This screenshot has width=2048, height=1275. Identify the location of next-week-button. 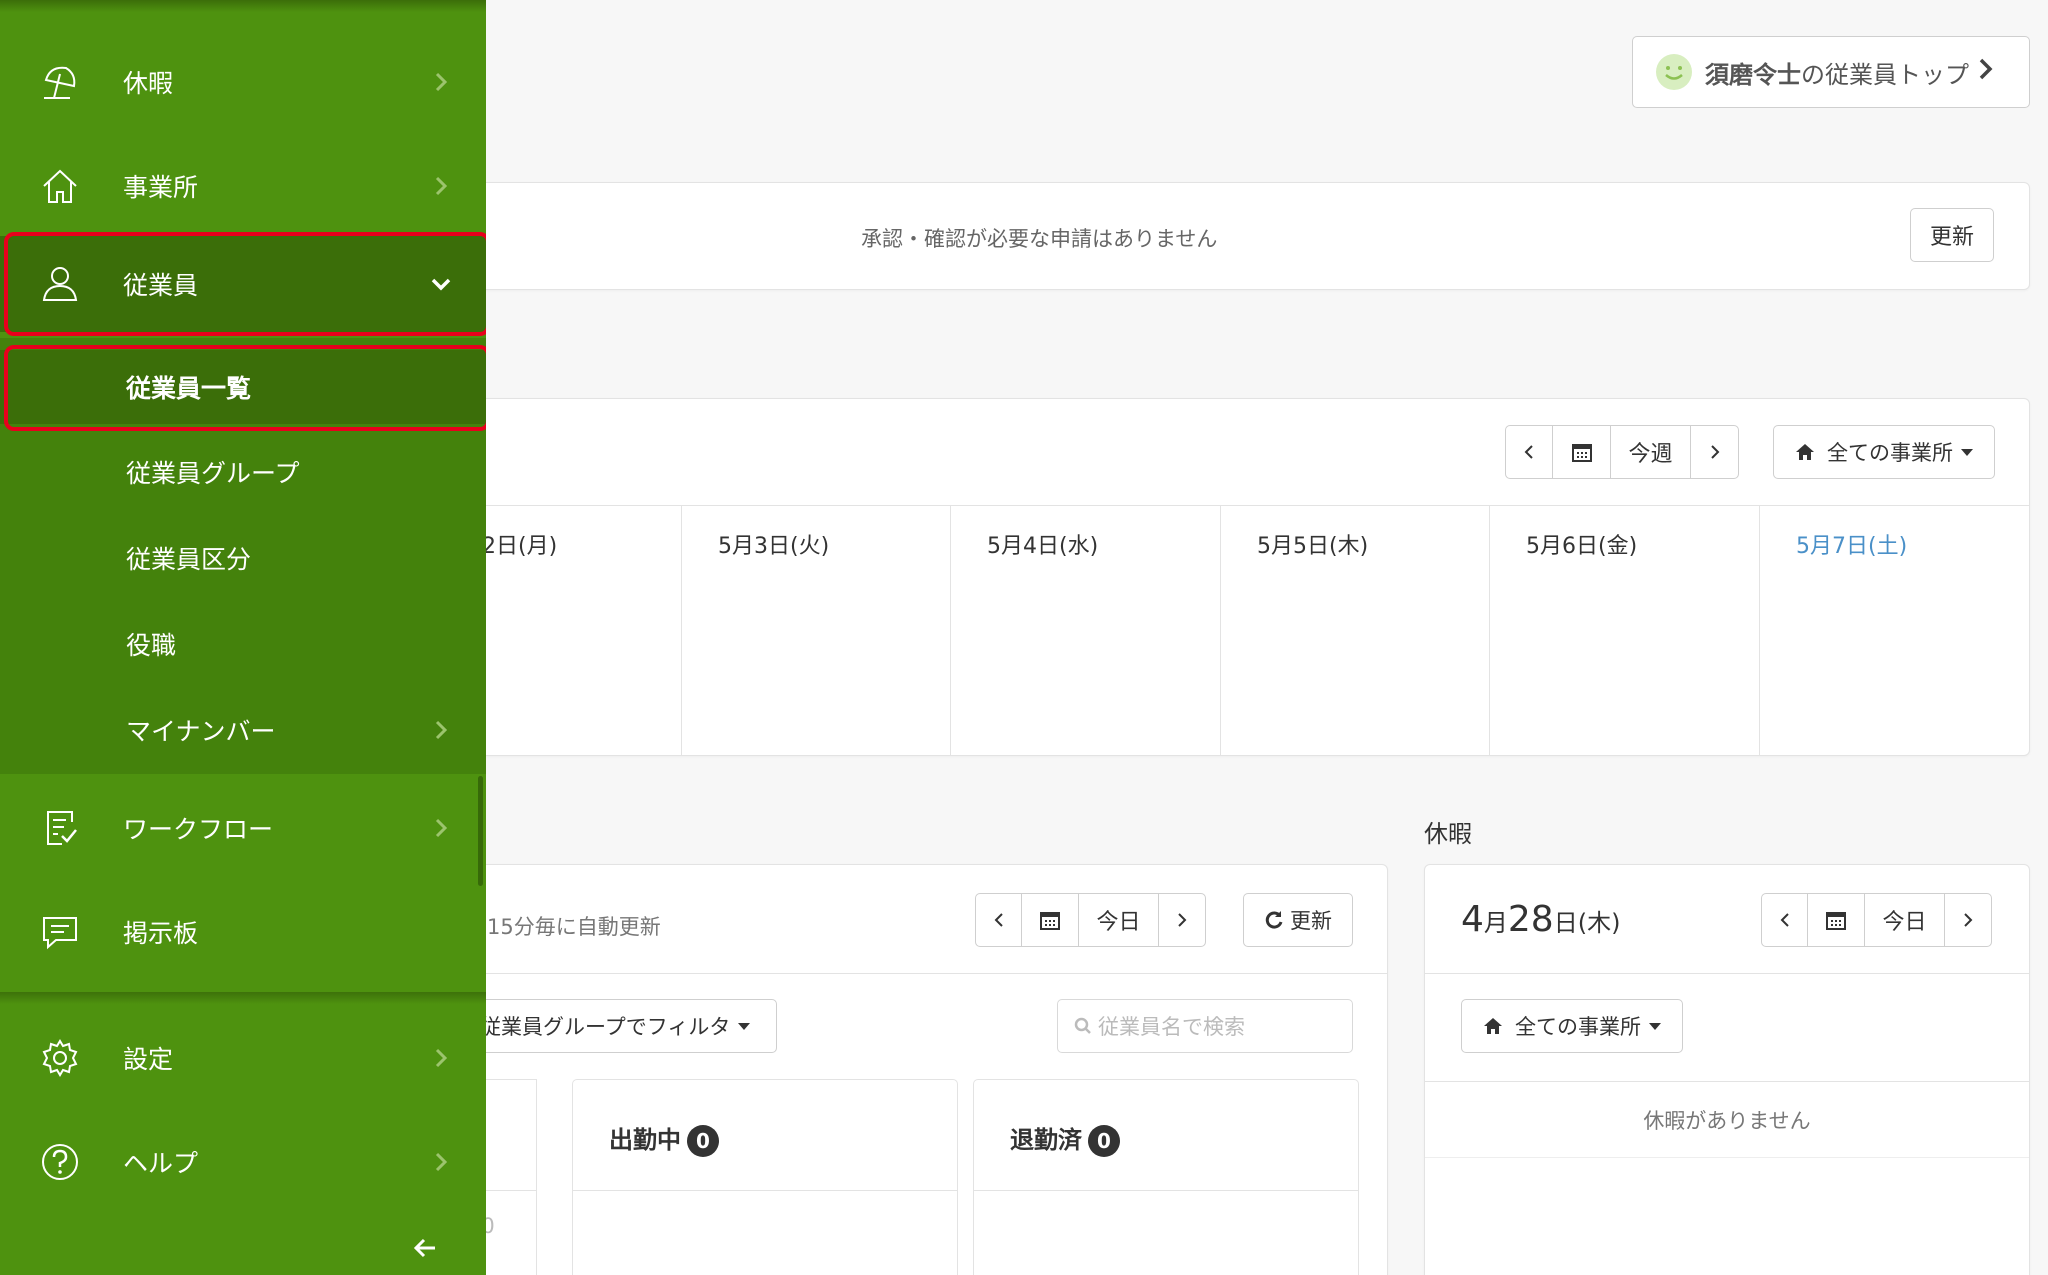
(1714, 452).